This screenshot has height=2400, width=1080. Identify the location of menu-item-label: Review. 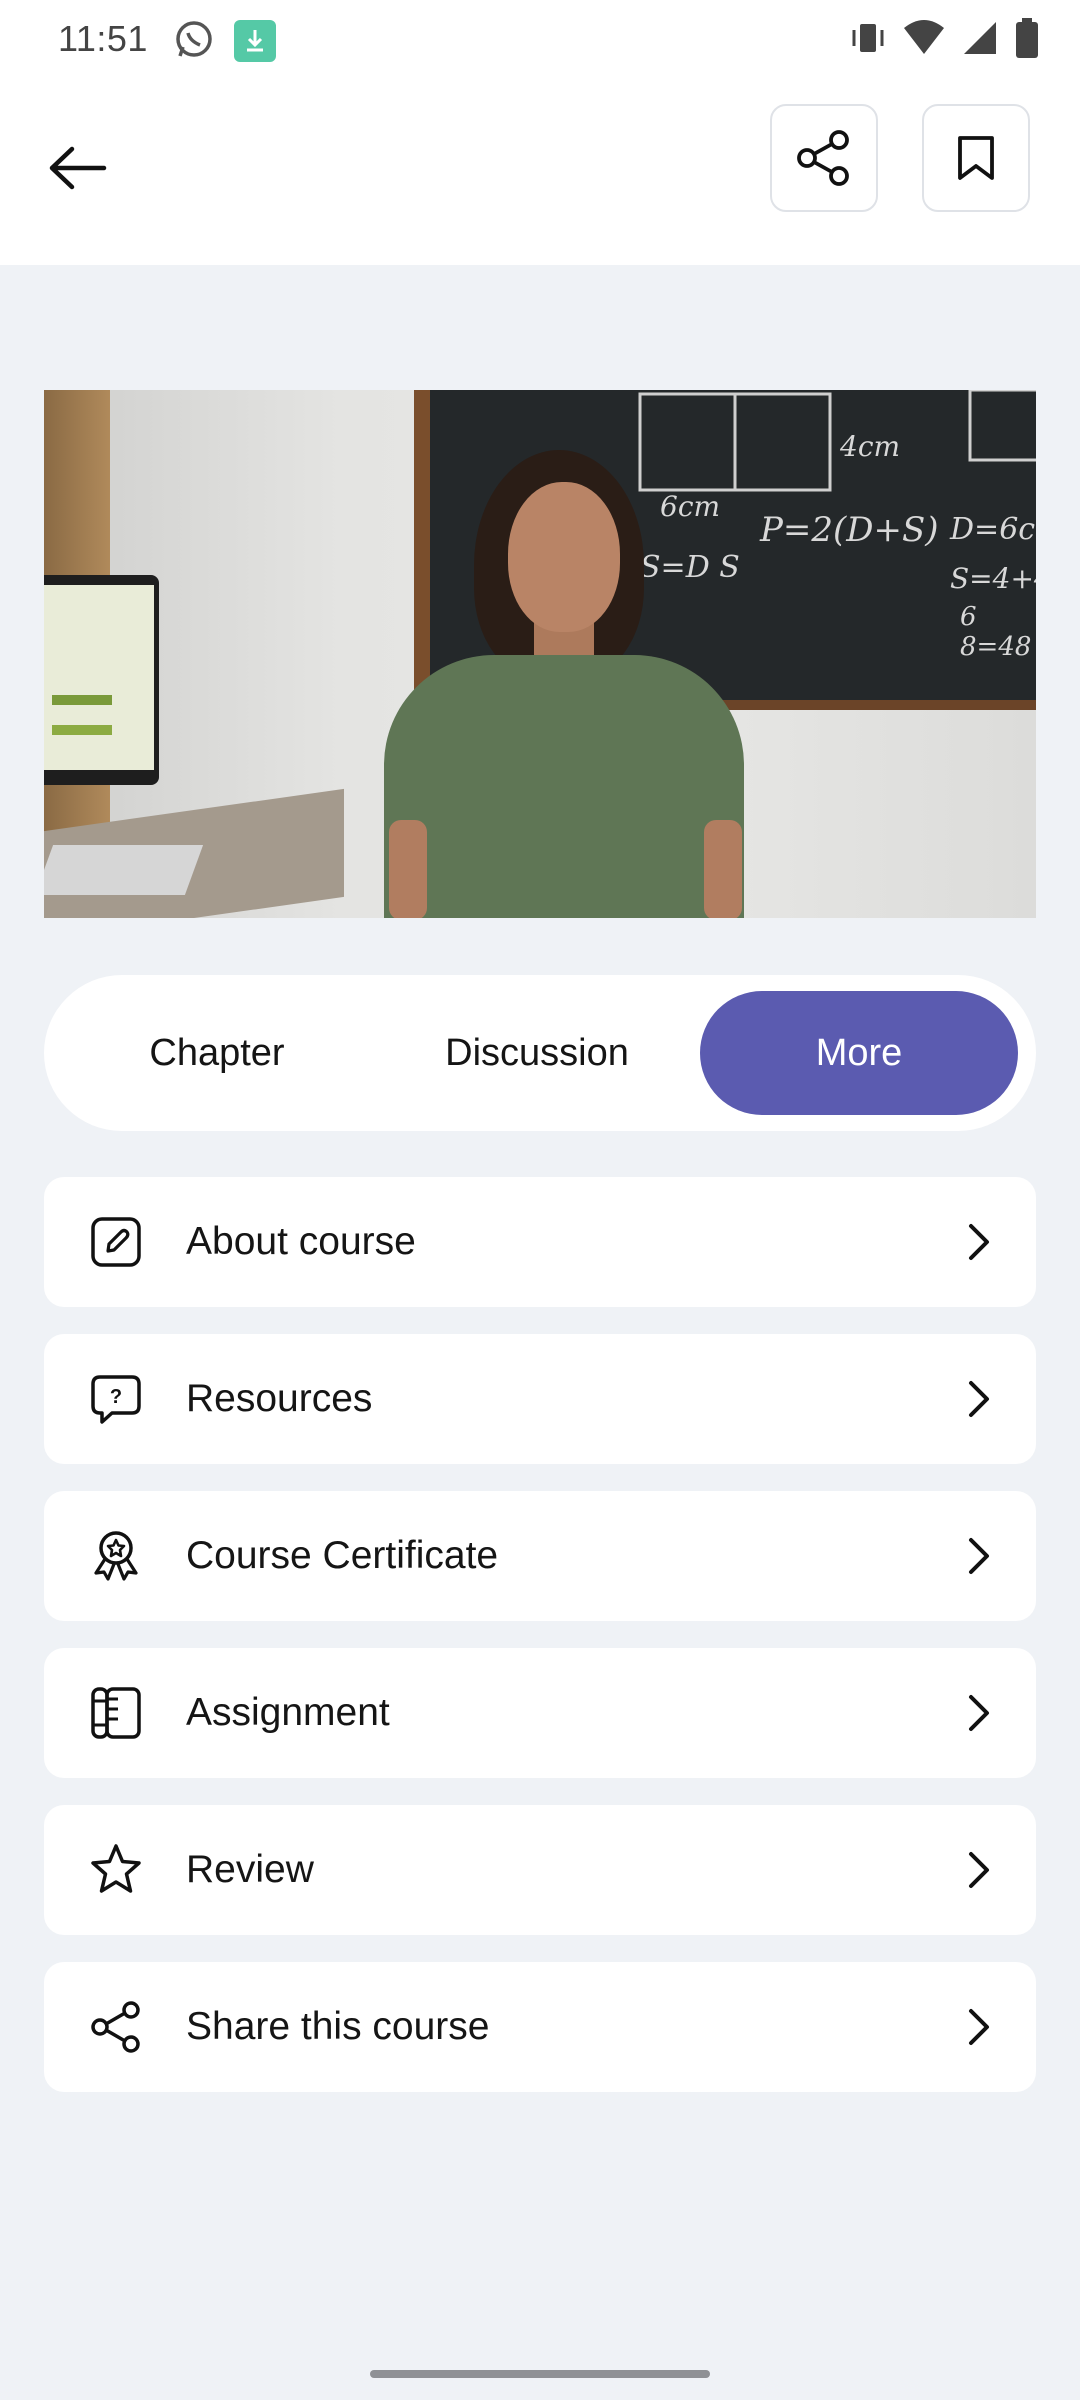
(250, 1869).